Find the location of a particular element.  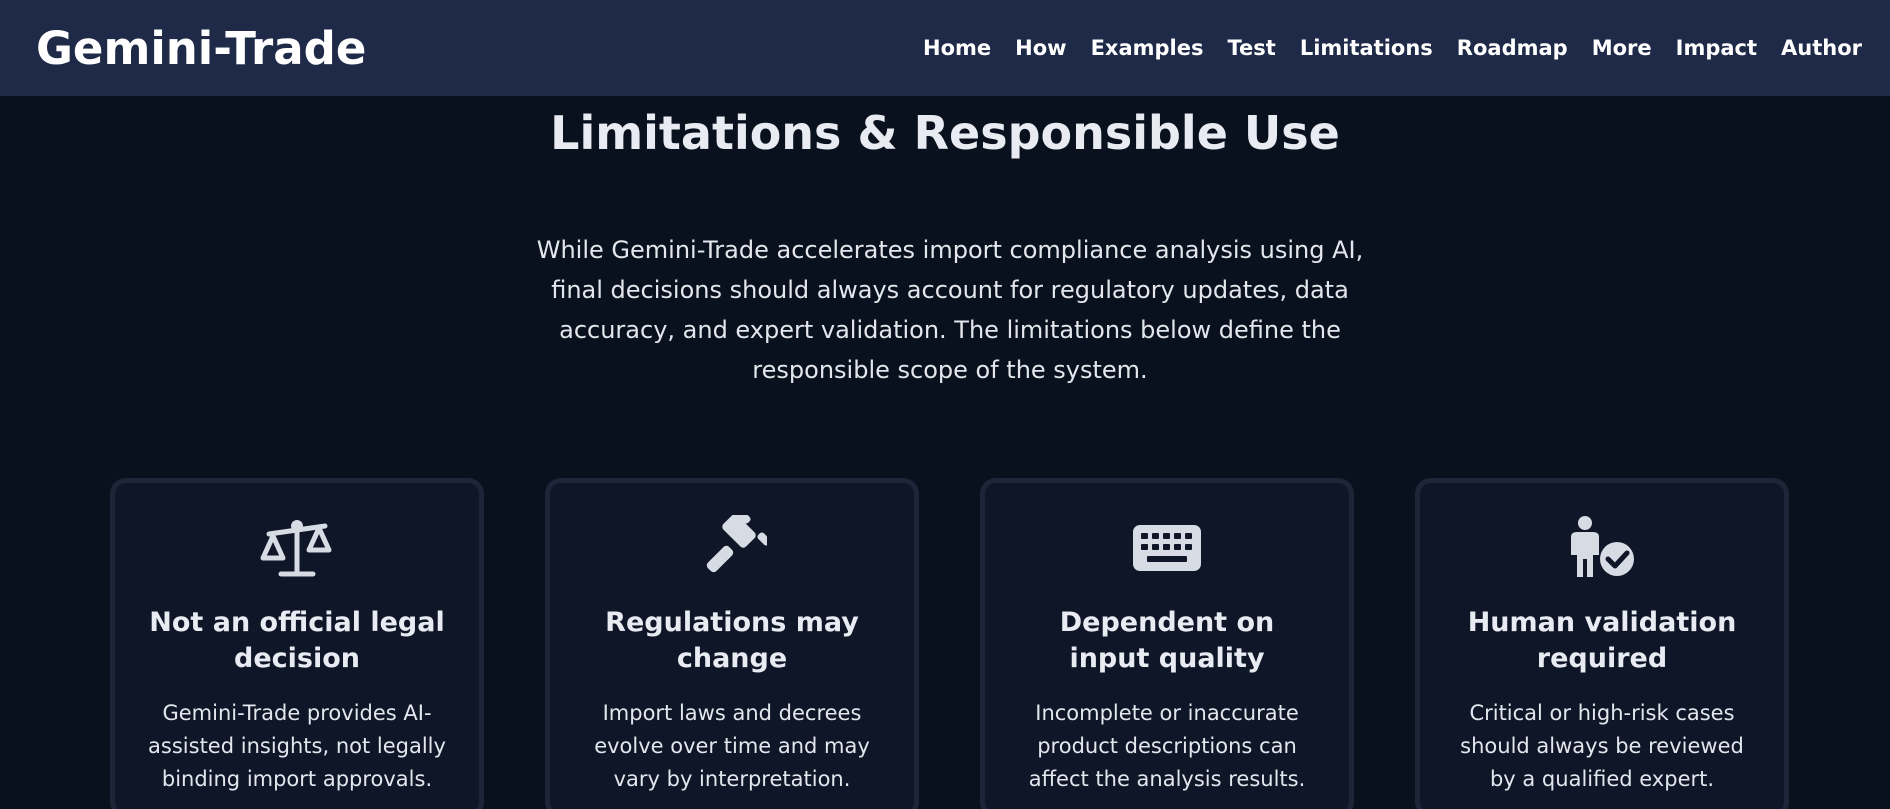

nav-test: Test is located at coordinates (1251, 48).